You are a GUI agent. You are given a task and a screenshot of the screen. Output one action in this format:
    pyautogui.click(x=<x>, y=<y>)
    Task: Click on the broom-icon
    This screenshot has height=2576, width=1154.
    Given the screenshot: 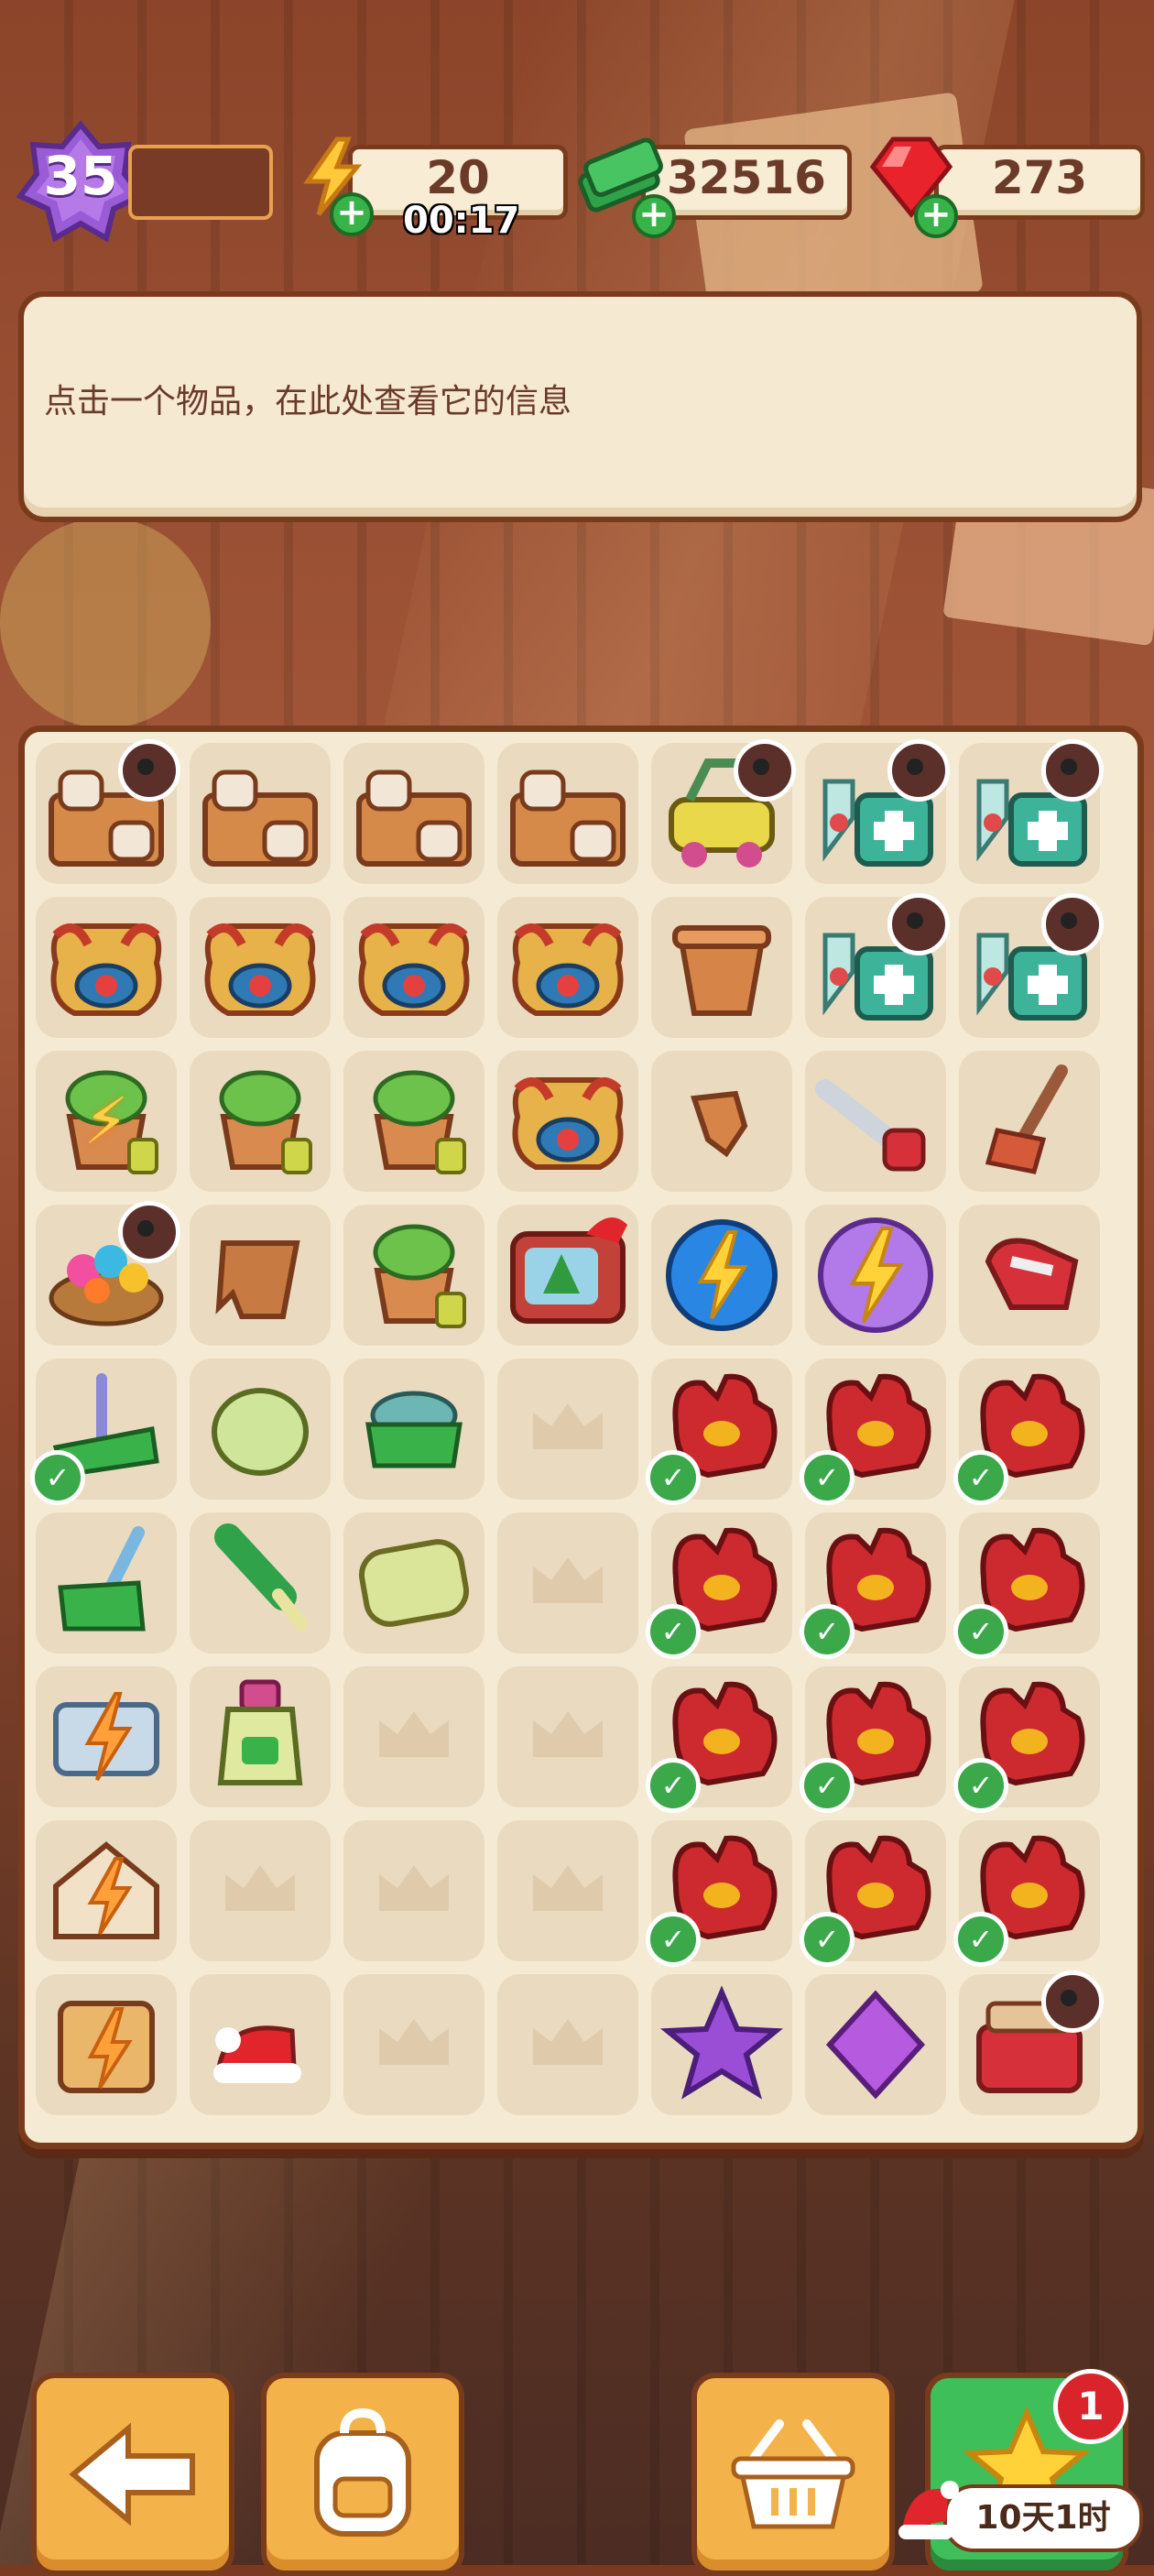 What is the action you would take?
    pyautogui.click(x=1029, y=1121)
    